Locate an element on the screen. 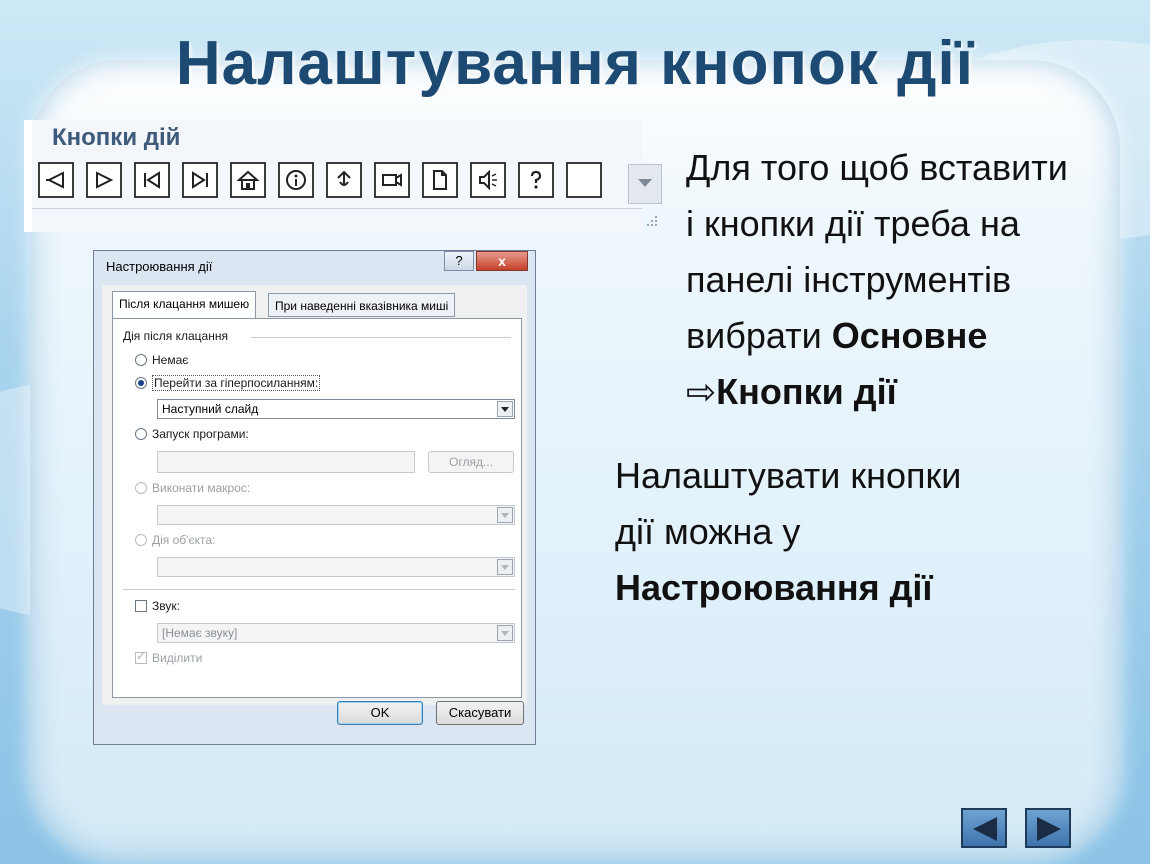 Image resolution: width=1150 pixels, height=864 pixels. option-run-macro-label: Виконати макрос: is located at coordinates (201, 488).